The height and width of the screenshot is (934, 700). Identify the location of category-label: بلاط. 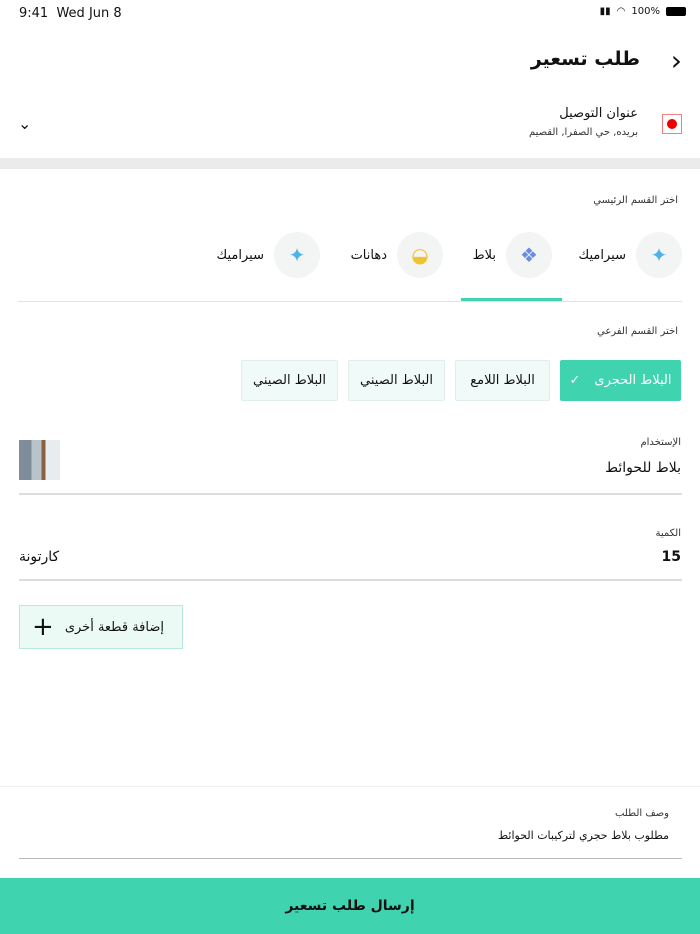
(484, 255).